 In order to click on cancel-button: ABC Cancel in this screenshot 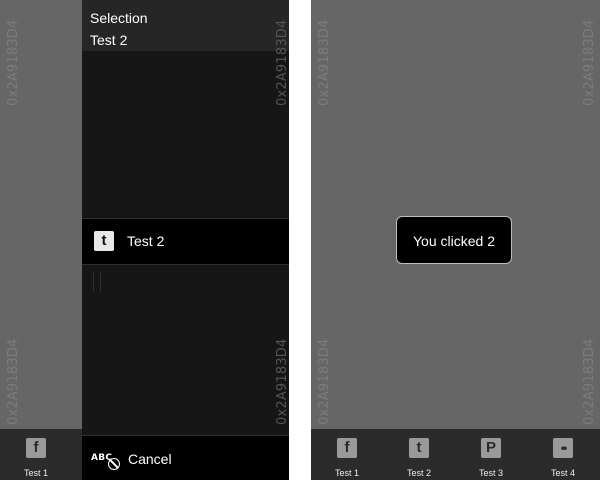, I will do `click(185, 457)`.